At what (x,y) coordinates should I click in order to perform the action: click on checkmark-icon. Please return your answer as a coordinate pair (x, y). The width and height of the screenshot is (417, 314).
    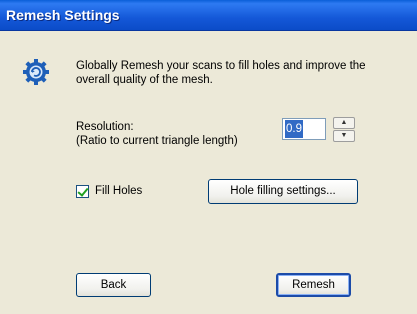
    Looking at the image, I should click on (83, 191).